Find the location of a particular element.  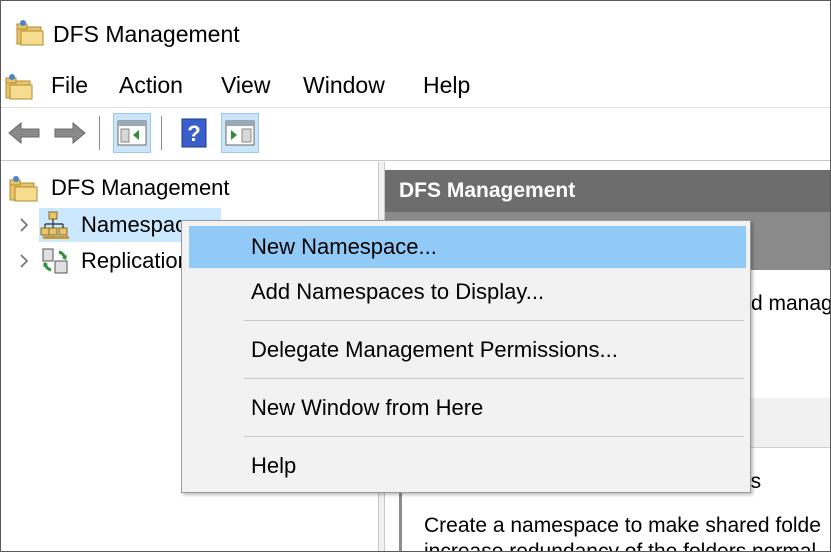

menu-help: Help is located at coordinates (446, 85).